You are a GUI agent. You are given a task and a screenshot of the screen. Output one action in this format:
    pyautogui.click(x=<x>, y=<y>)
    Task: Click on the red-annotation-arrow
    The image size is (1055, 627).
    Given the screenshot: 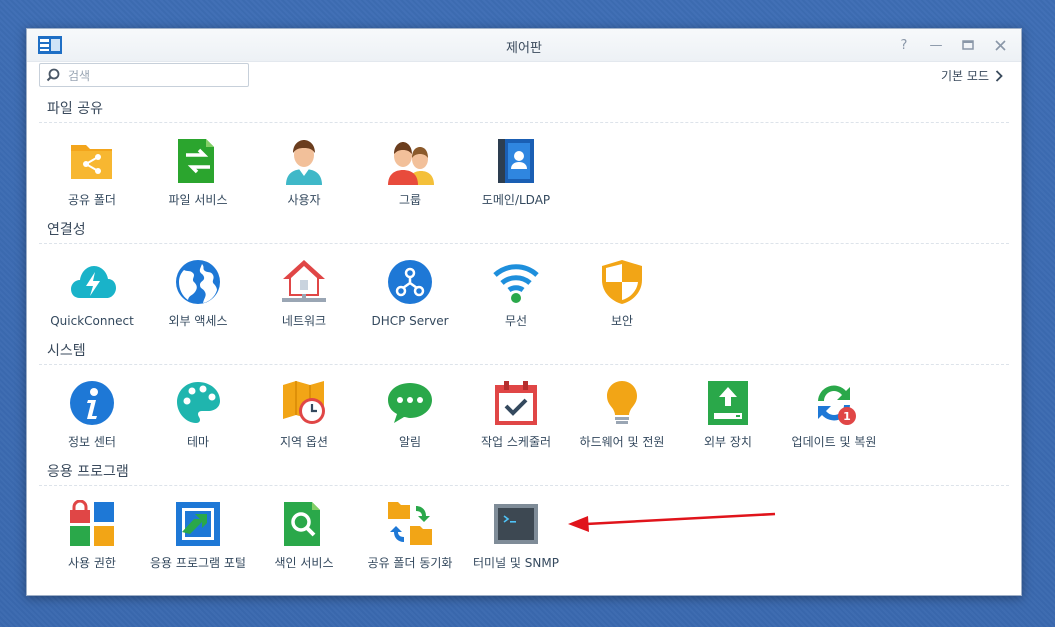 What is the action you would take?
    pyautogui.click(x=672, y=522)
    